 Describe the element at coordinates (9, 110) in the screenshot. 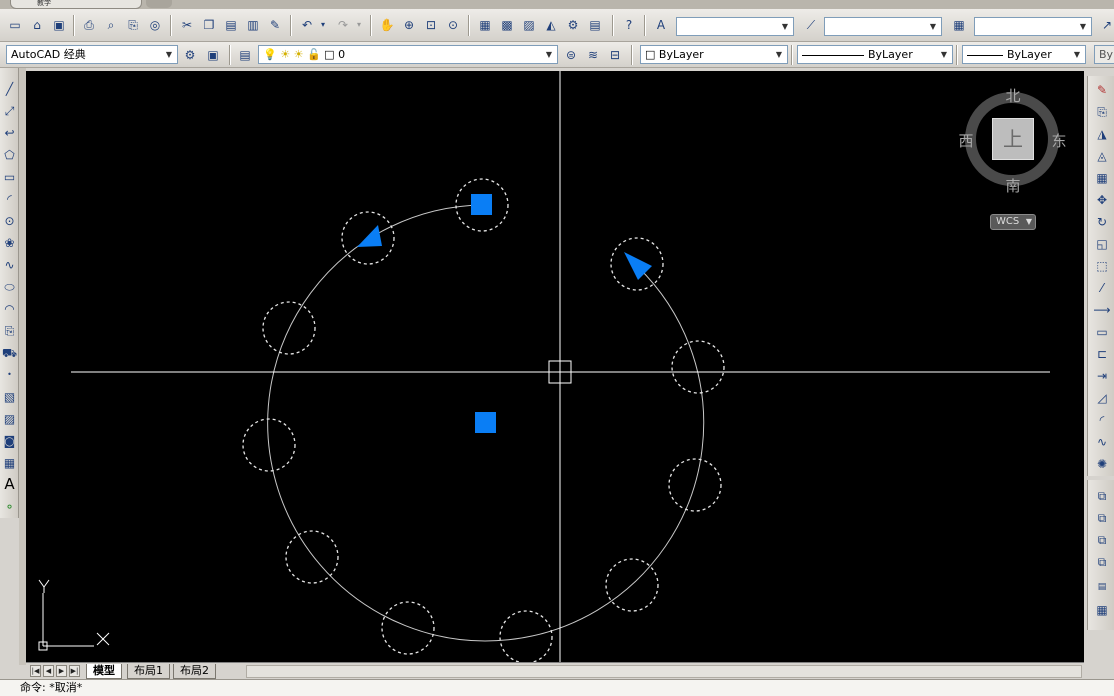

I see `construction-line-icon: ⤢` at that location.